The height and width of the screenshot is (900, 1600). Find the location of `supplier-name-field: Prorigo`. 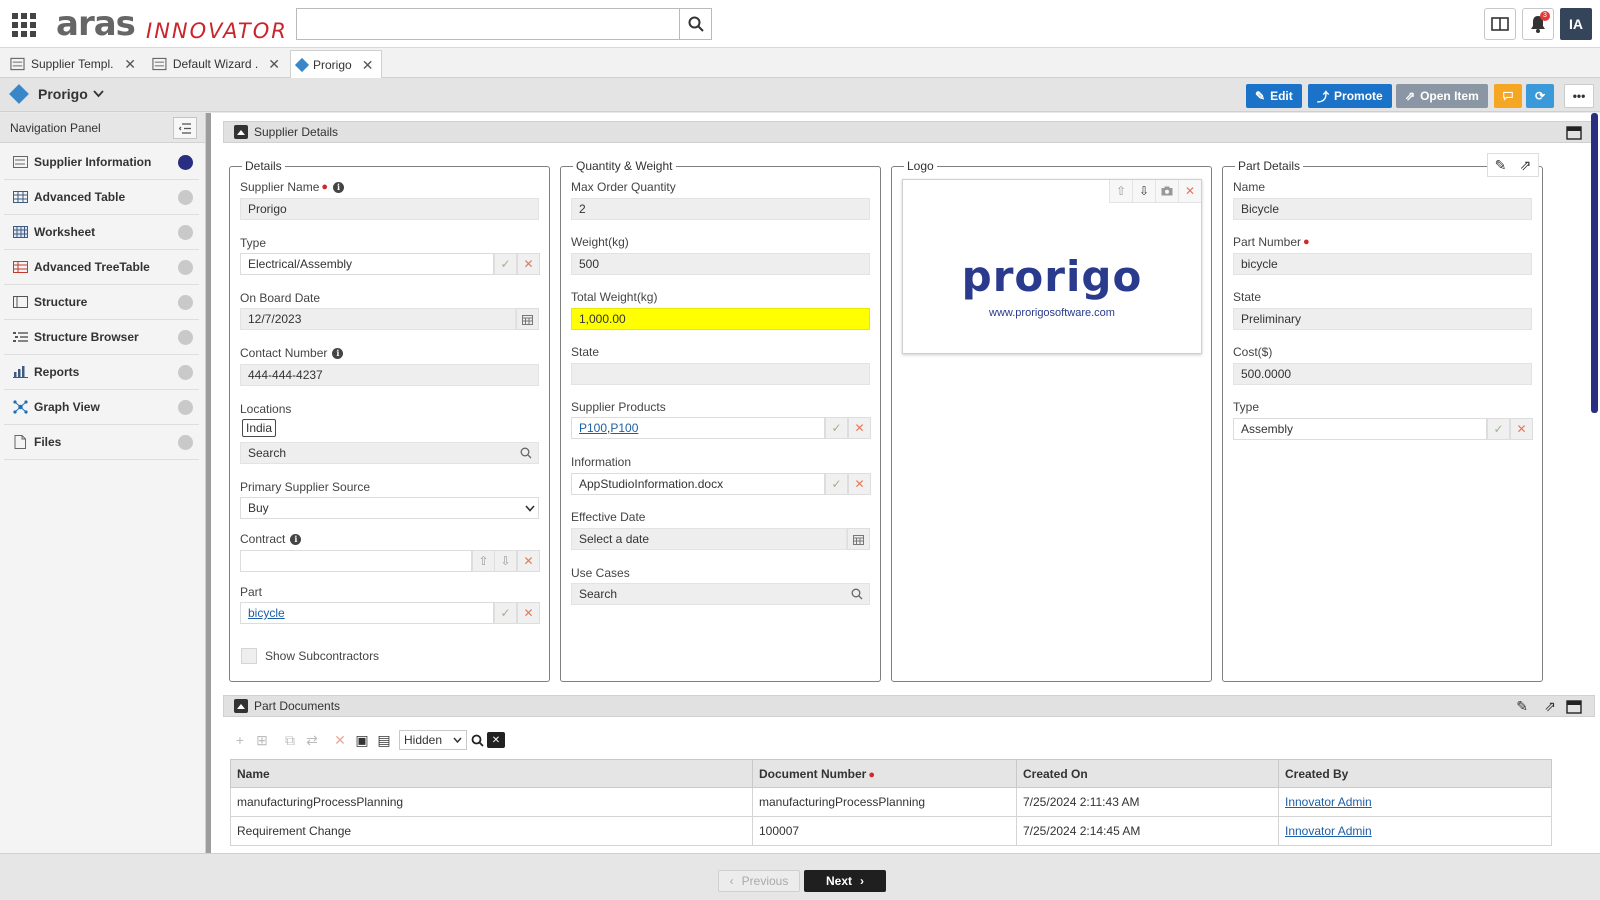

supplier-name-field: Prorigo is located at coordinates (389, 209).